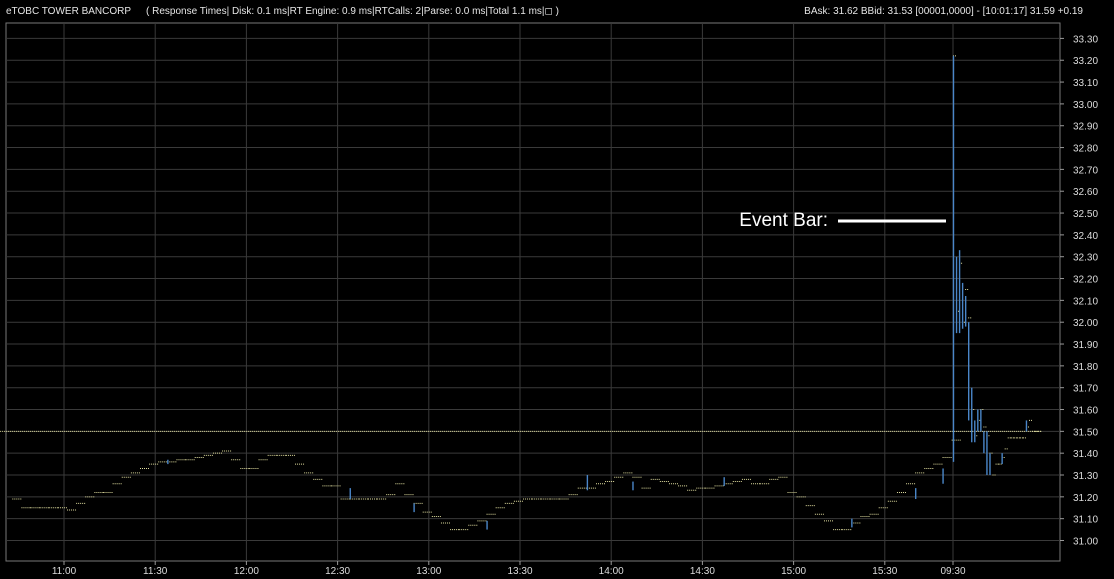 The image size is (1114, 579). I want to click on x-tick-label: 11:30, so click(155, 571).